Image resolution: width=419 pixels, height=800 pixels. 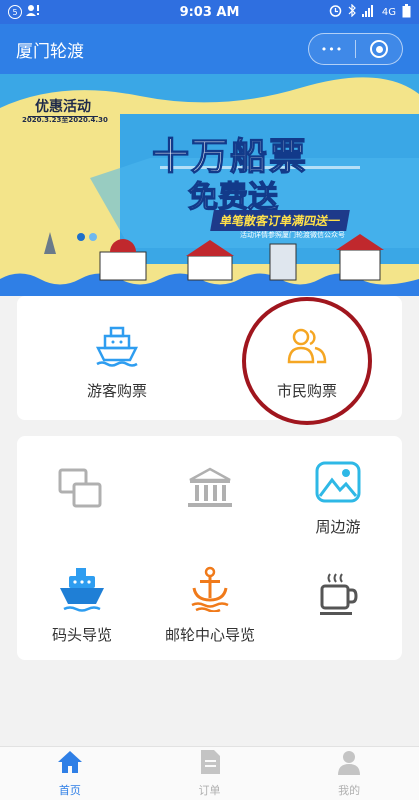 I want to click on pier-guide-label: 码头导览, so click(x=81, y=635).